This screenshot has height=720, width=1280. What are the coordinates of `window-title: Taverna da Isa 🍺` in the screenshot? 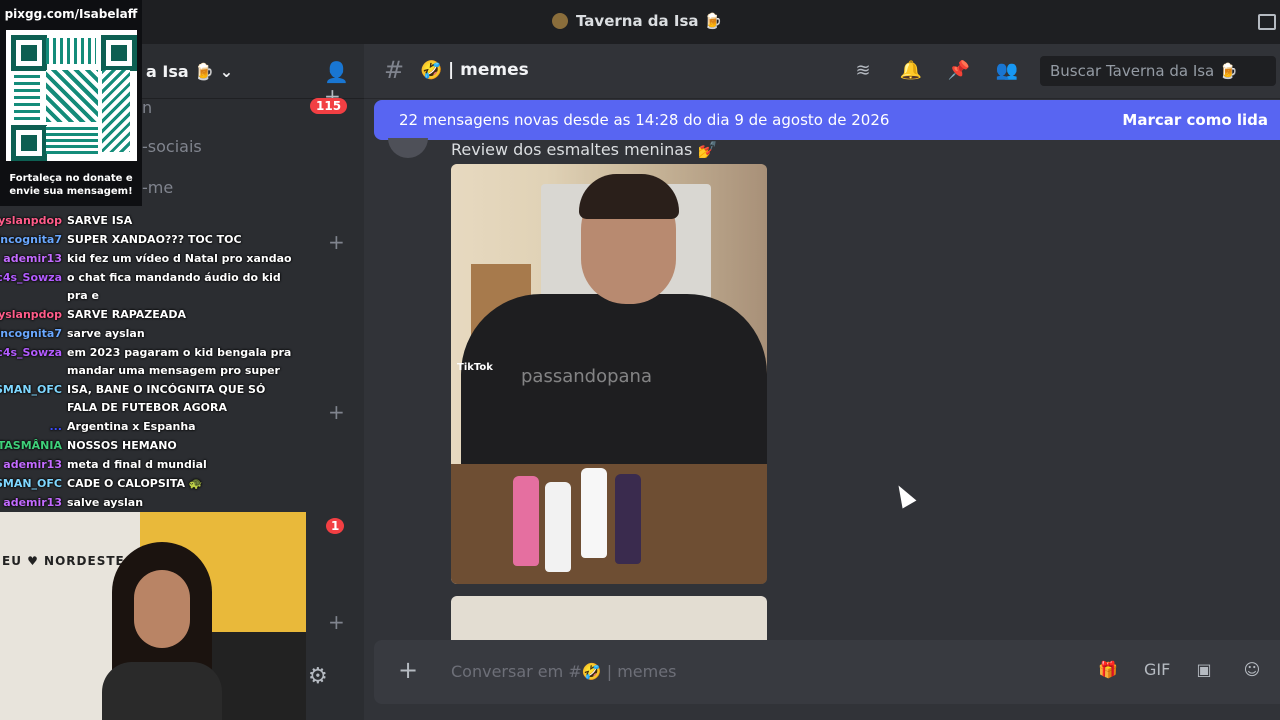 It's located at (637, 21).